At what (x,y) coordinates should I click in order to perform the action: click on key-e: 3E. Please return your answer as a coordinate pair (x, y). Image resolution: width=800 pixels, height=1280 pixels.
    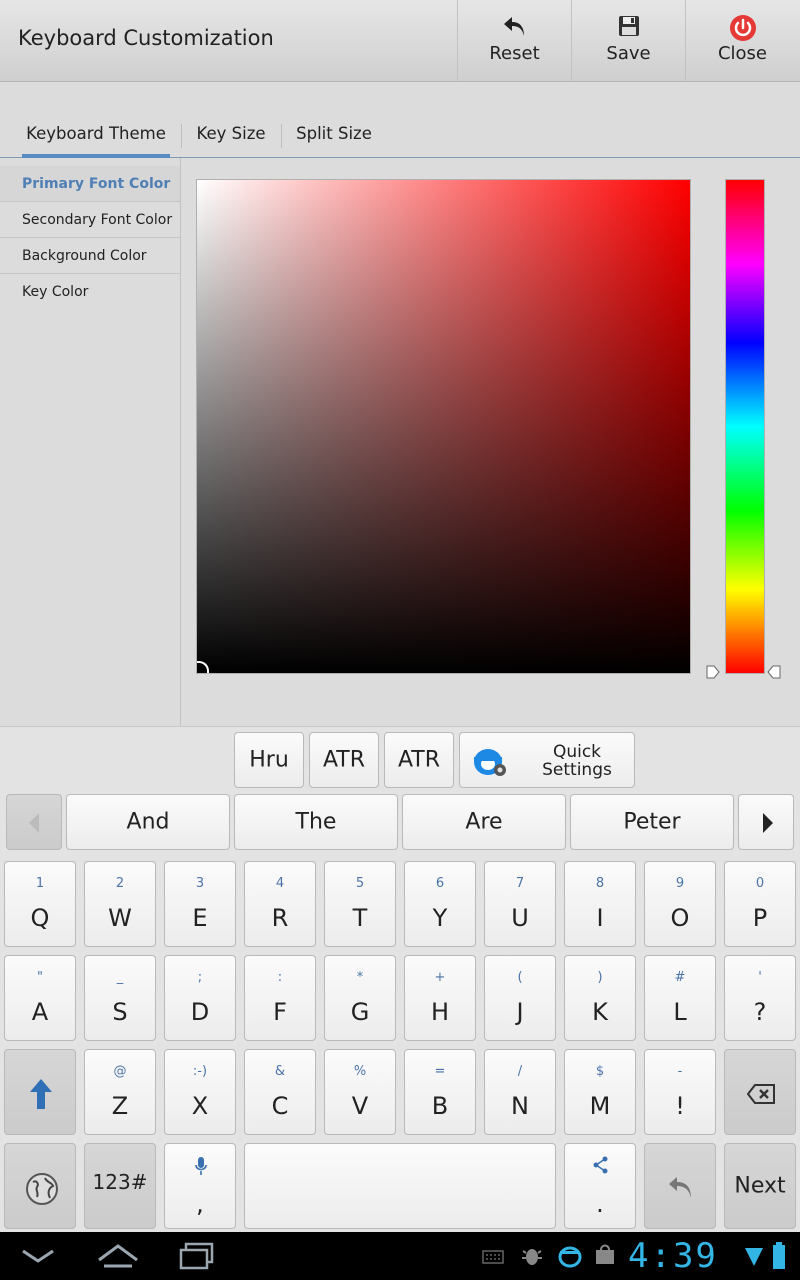
    Looking at the image, I should click on (200, 904).